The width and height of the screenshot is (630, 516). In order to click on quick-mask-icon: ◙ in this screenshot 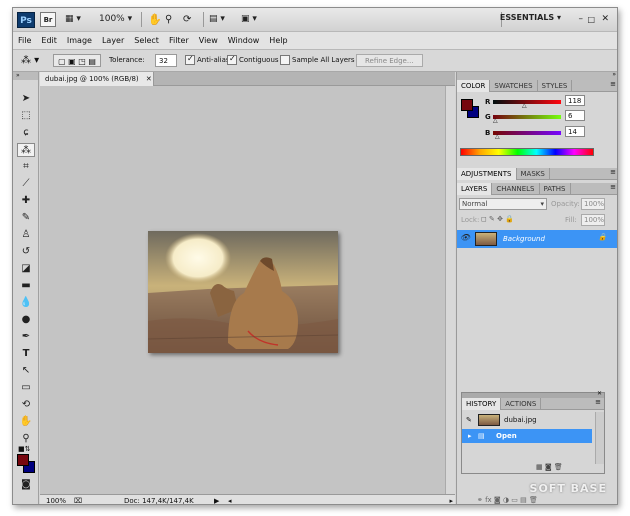, I will do `click(26, 485)`.